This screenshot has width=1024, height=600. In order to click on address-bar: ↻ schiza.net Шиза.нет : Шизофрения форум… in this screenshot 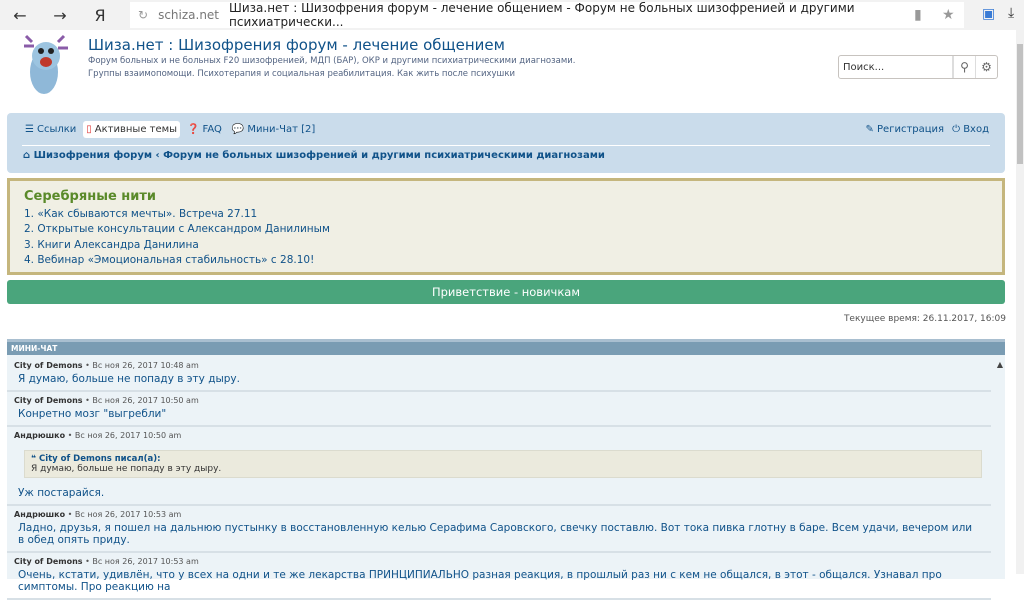, I will do `click(547, 15)`.